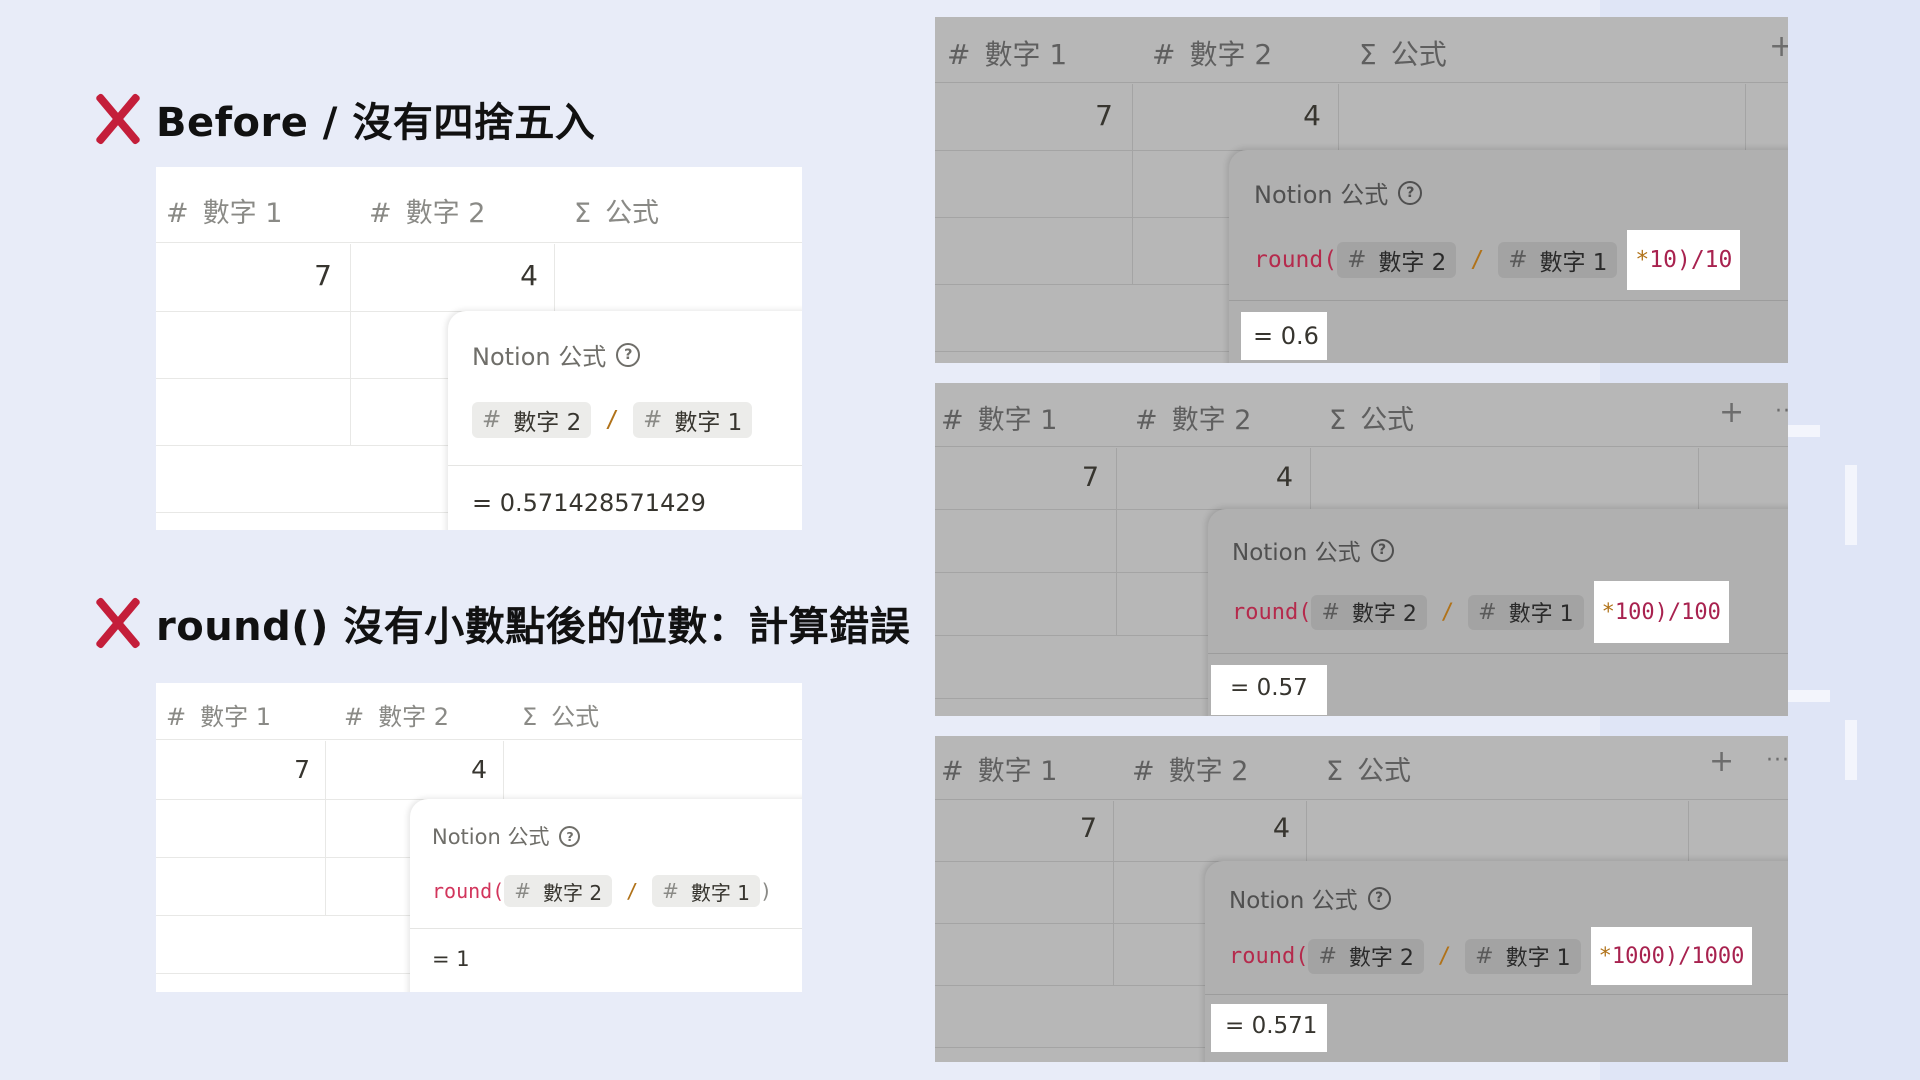 Image resolution: width=1920 pixels, height=1080 pixels. I want to click on formula-expression: round( # 數字 2 / # 數字 1 ), so click(602, 891).